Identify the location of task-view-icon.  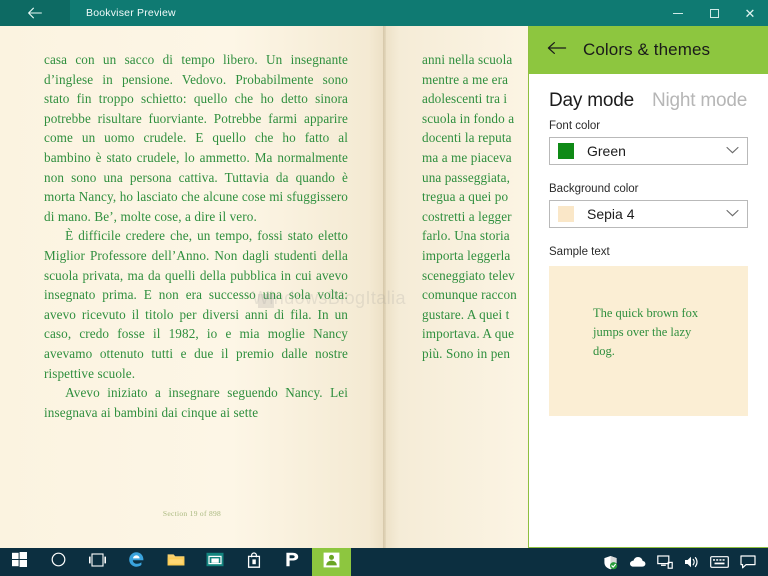
(97, 562).